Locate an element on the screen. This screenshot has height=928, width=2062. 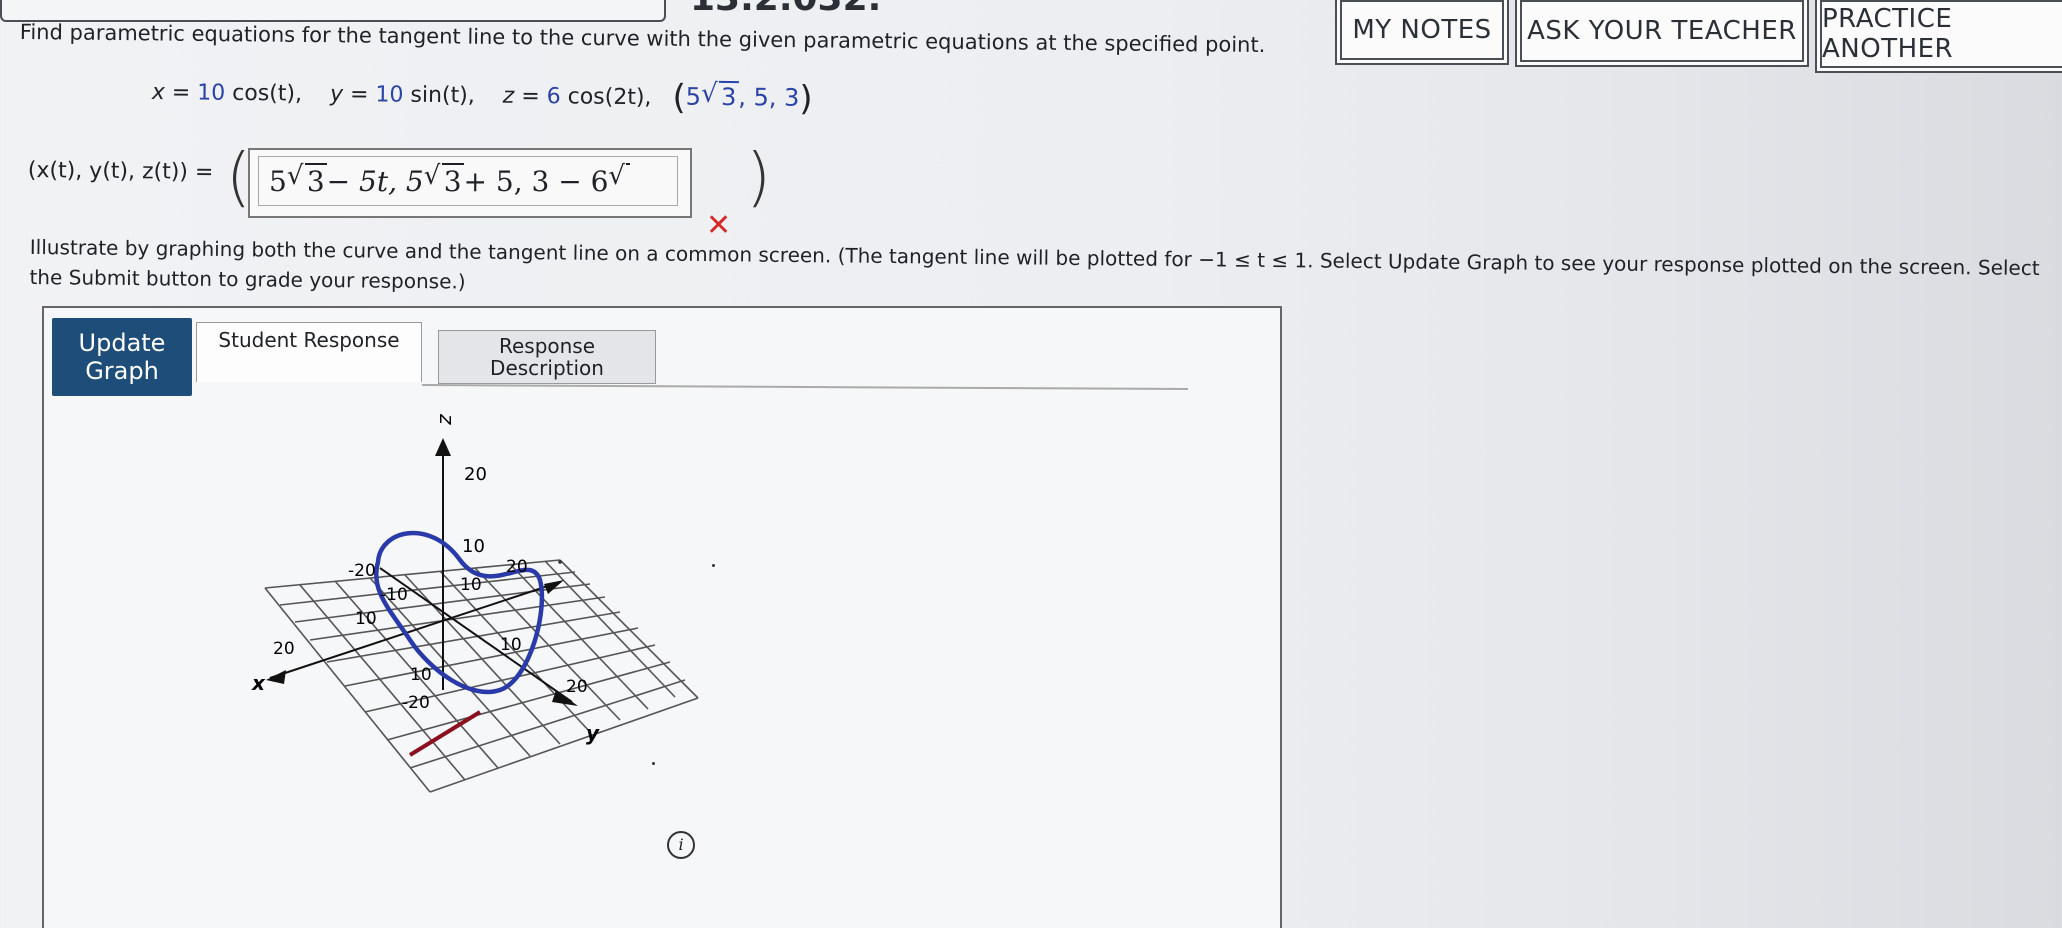
z-tick: 10 is located at coordinates (473, 546).